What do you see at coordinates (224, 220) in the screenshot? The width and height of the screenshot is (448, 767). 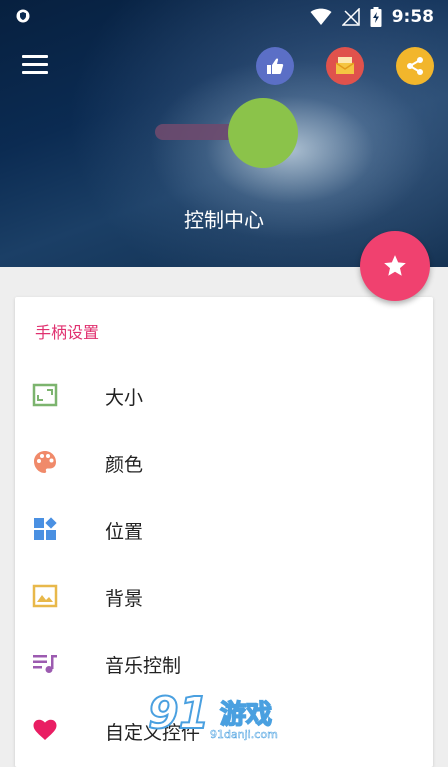 I see `page-title: 控制中心` at bounding box center [224, 220].